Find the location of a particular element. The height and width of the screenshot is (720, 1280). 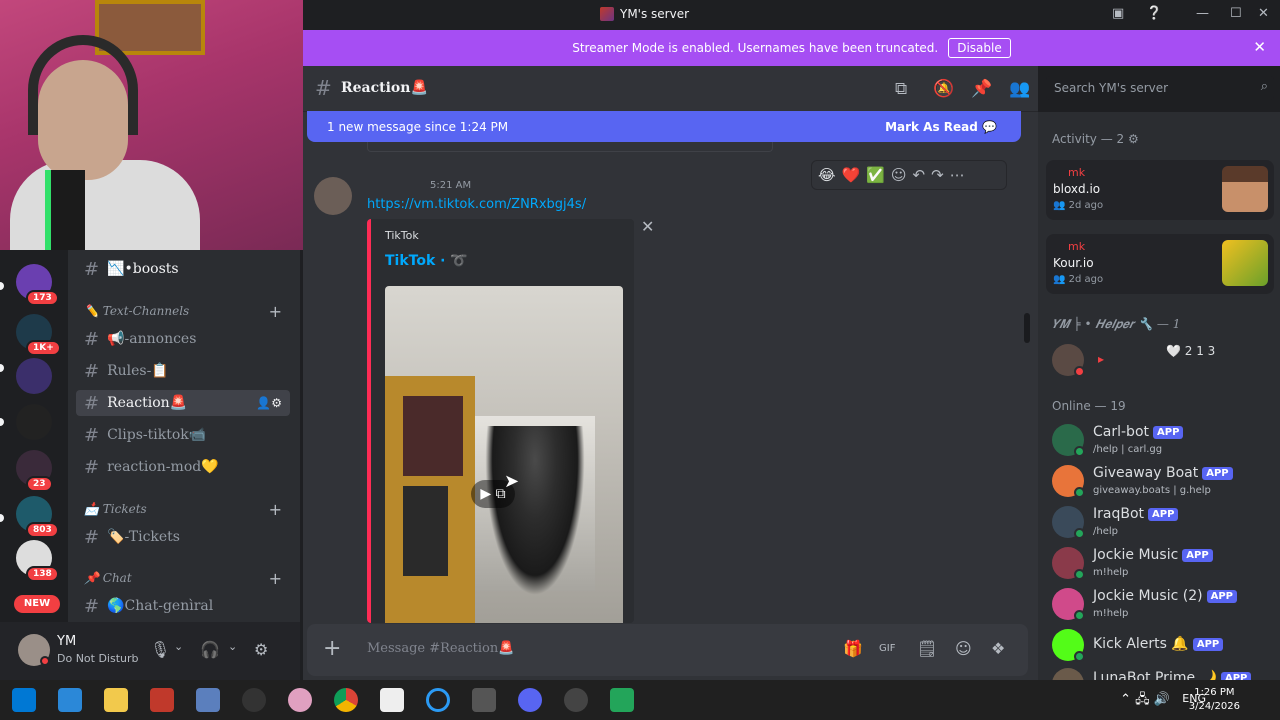

member-name-text: Giveaway Boat is located at coordinates (1146, 473).